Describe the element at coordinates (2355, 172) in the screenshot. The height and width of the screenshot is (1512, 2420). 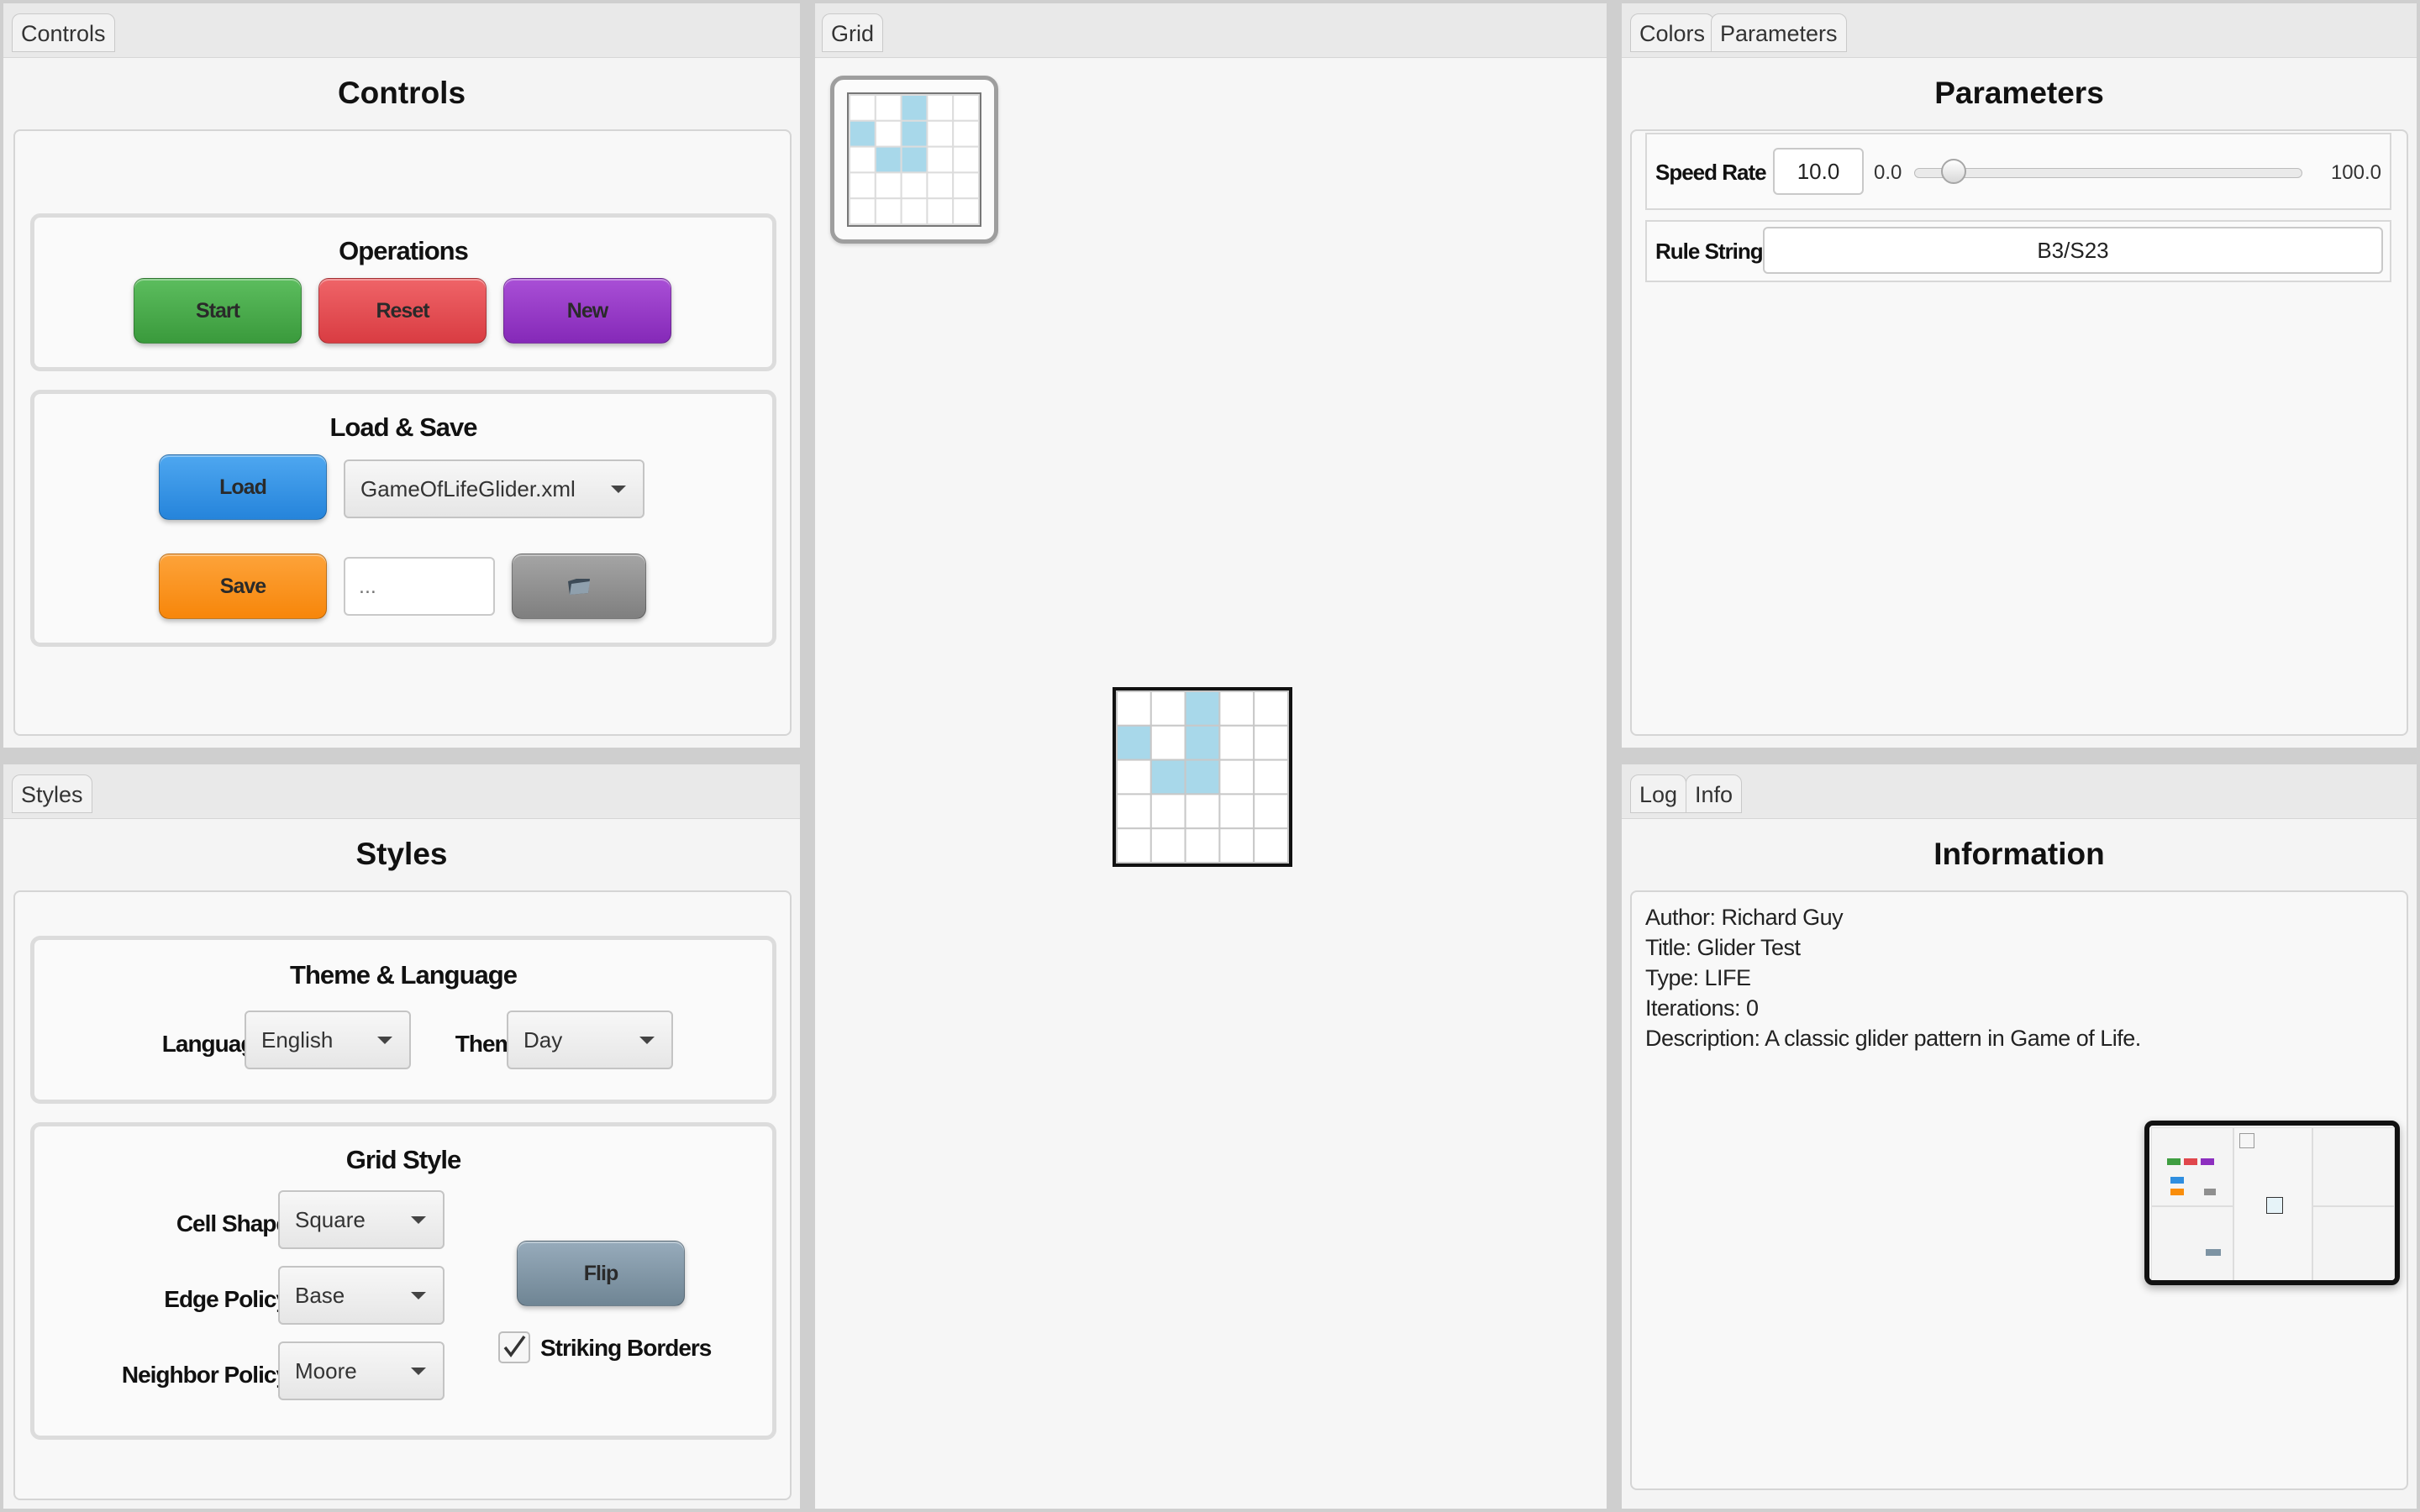
I see `speed-max-label: 100.0` at that location.